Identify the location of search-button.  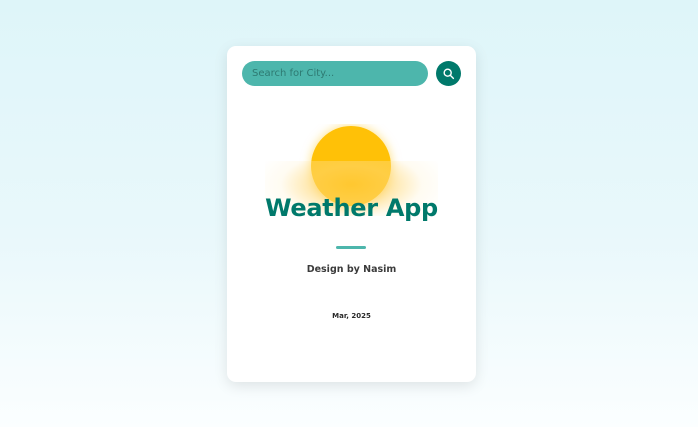
(448, 73).